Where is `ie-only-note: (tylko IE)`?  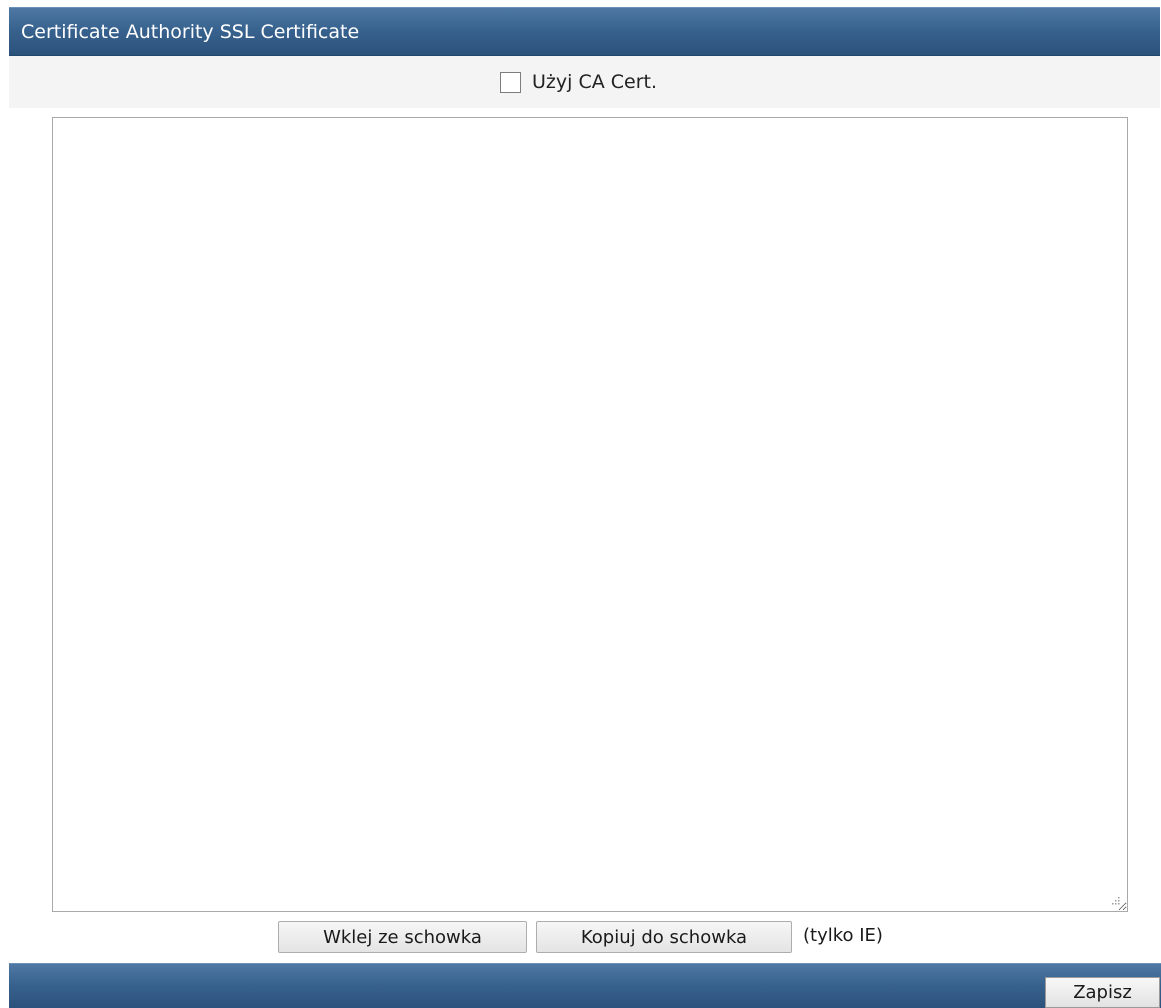
ie-only-note: (tylko IE) is located at coordinates (843, 935).